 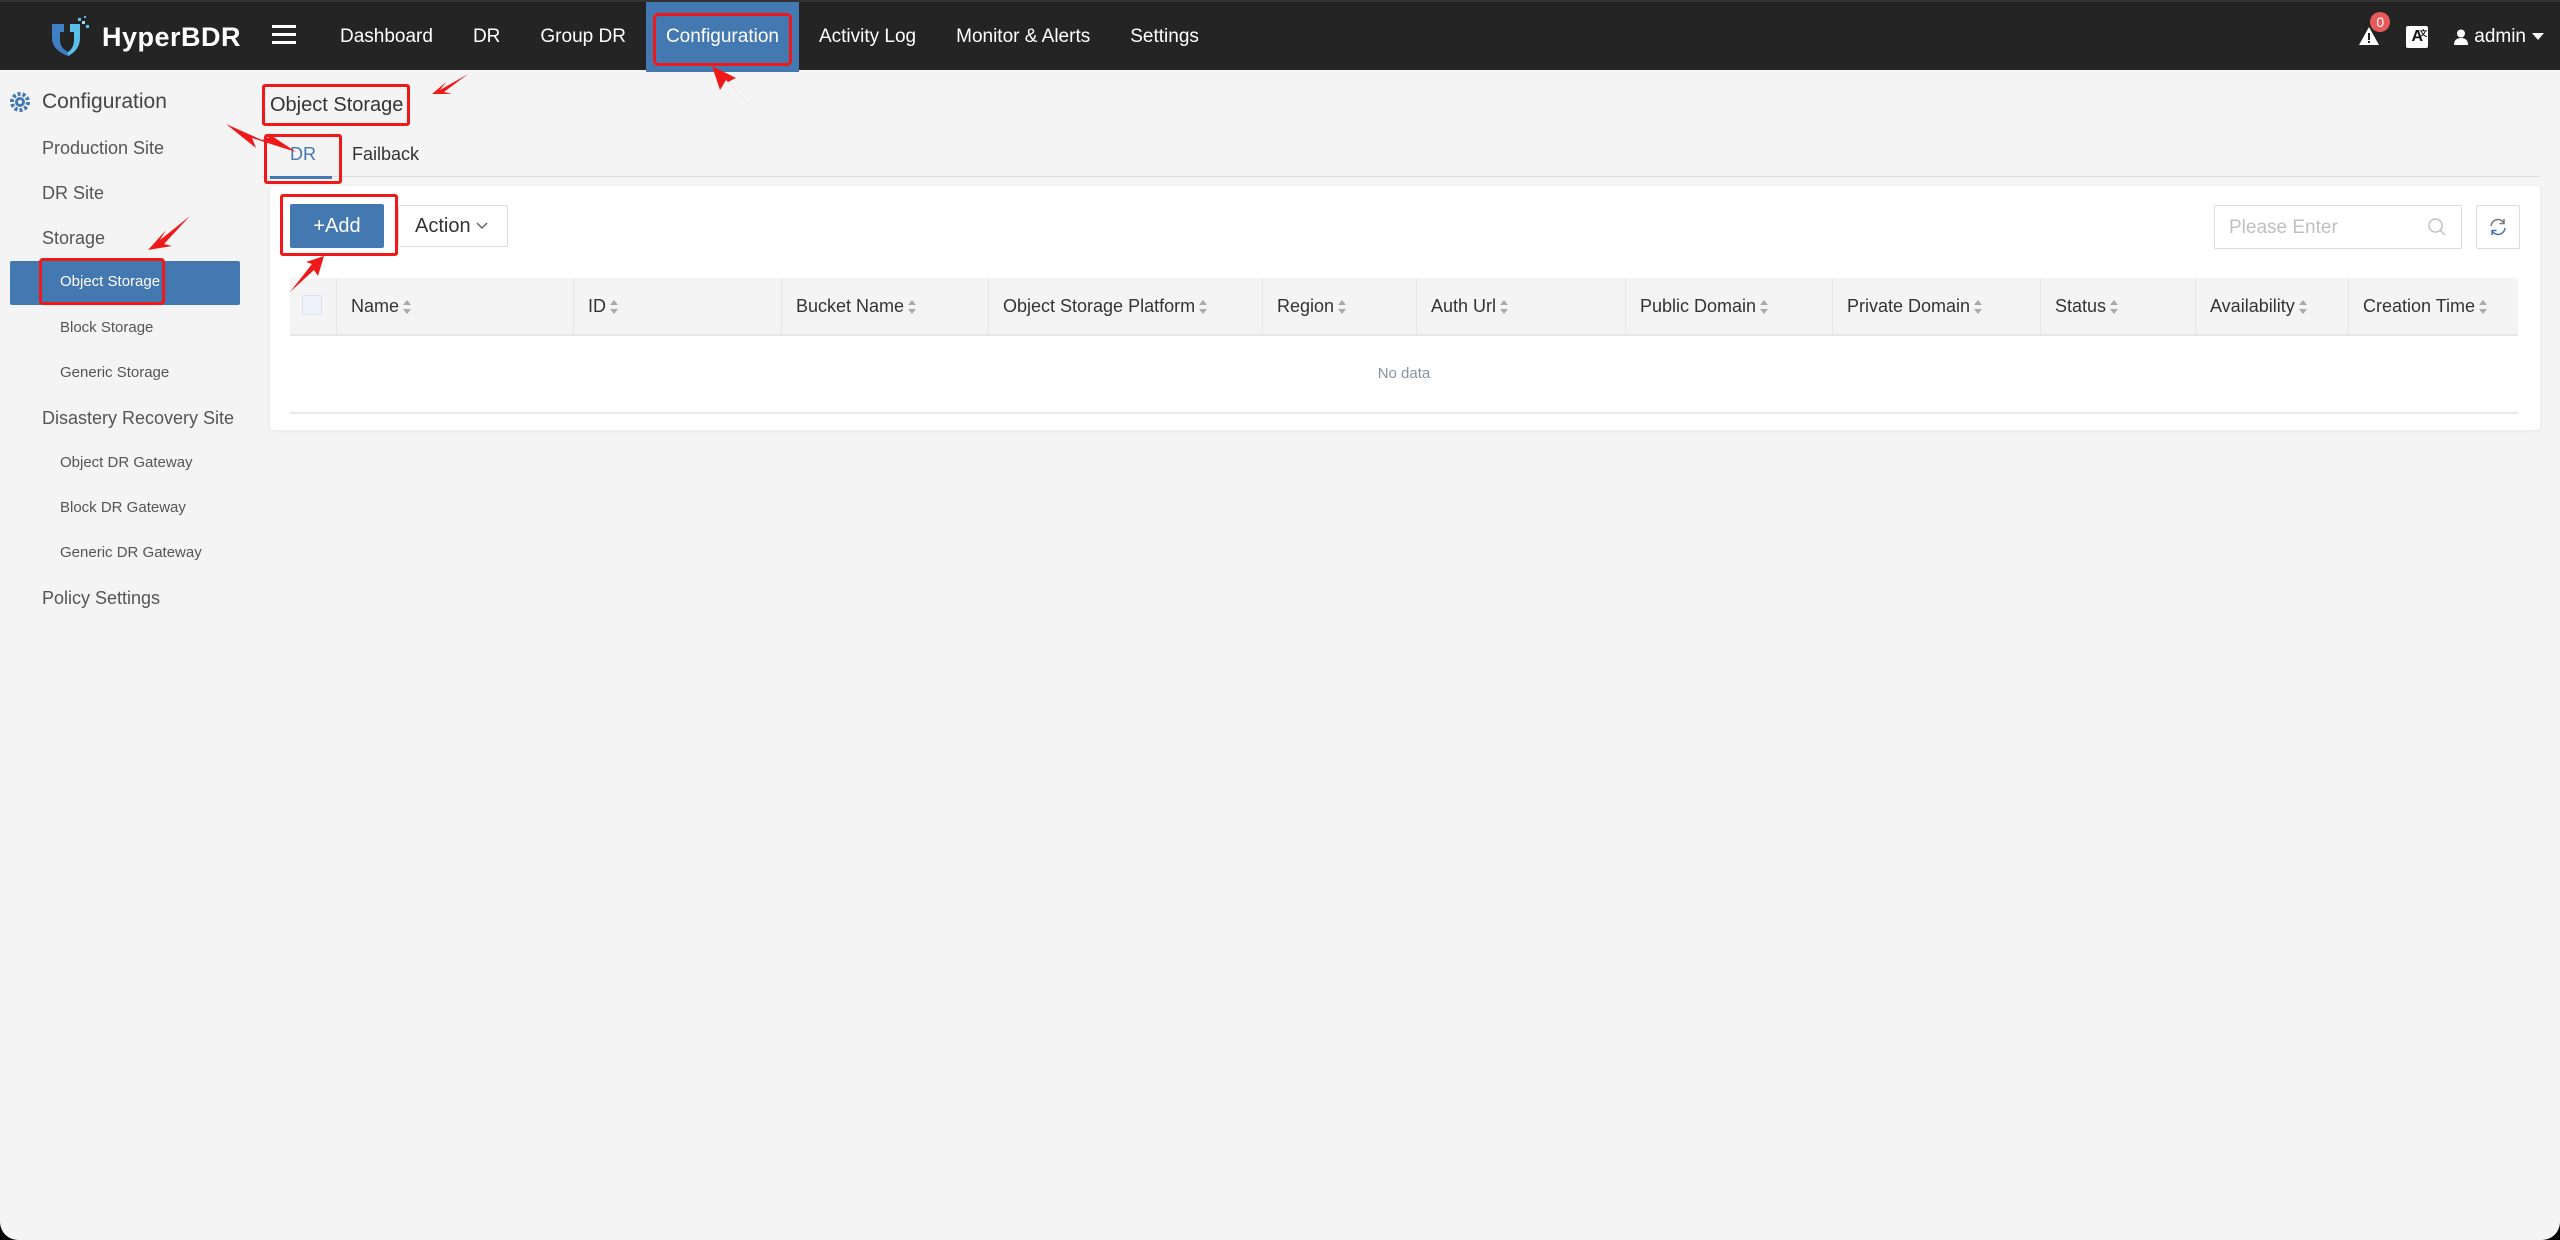 I want to click on nav-item-monitor-alerts: Monitor & Alerts, so click(x=1023, y=37).